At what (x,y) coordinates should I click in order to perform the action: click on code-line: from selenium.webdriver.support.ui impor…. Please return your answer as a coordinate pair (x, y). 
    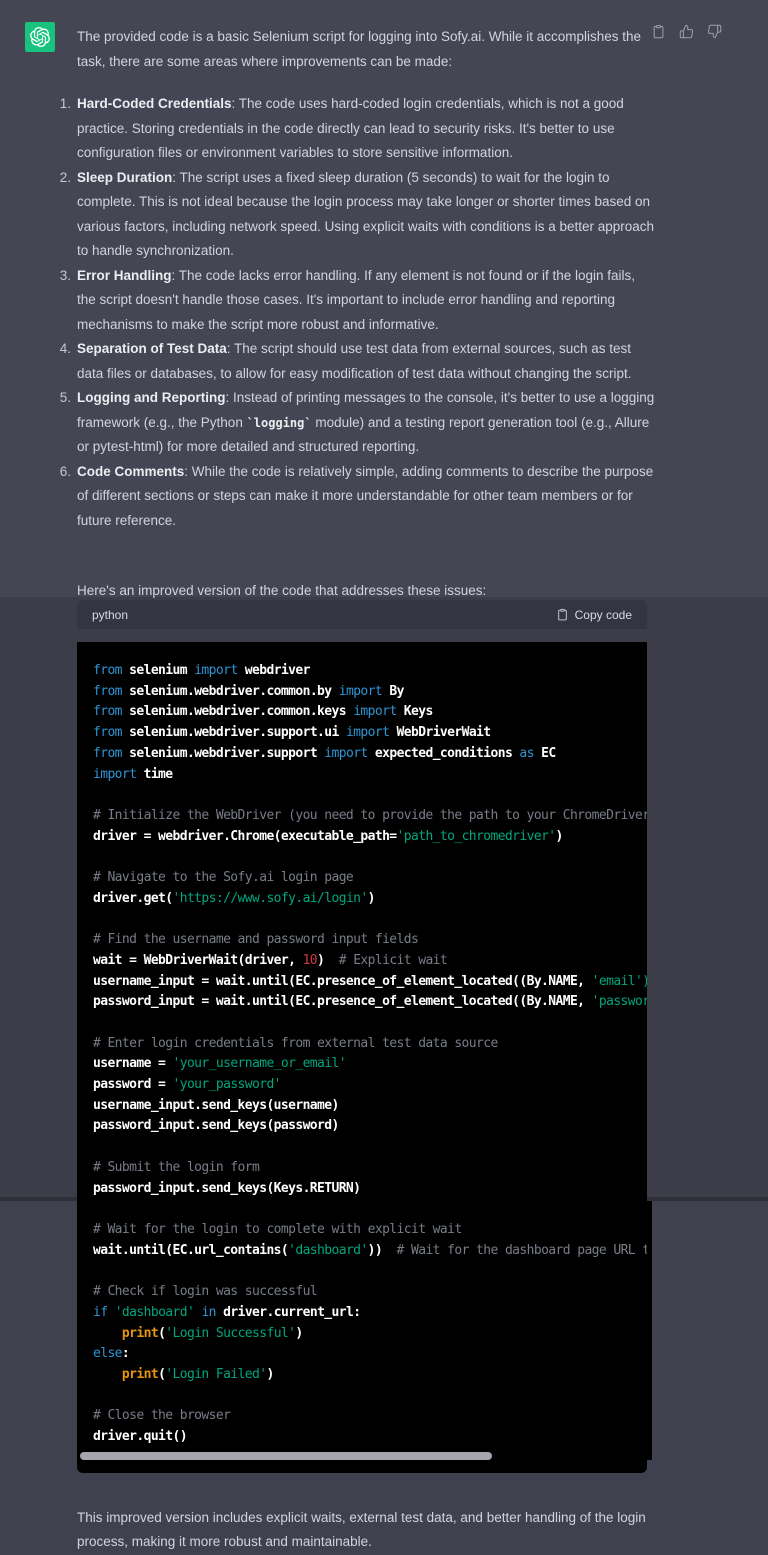
    Looking at the image, I should click on (292, 733).